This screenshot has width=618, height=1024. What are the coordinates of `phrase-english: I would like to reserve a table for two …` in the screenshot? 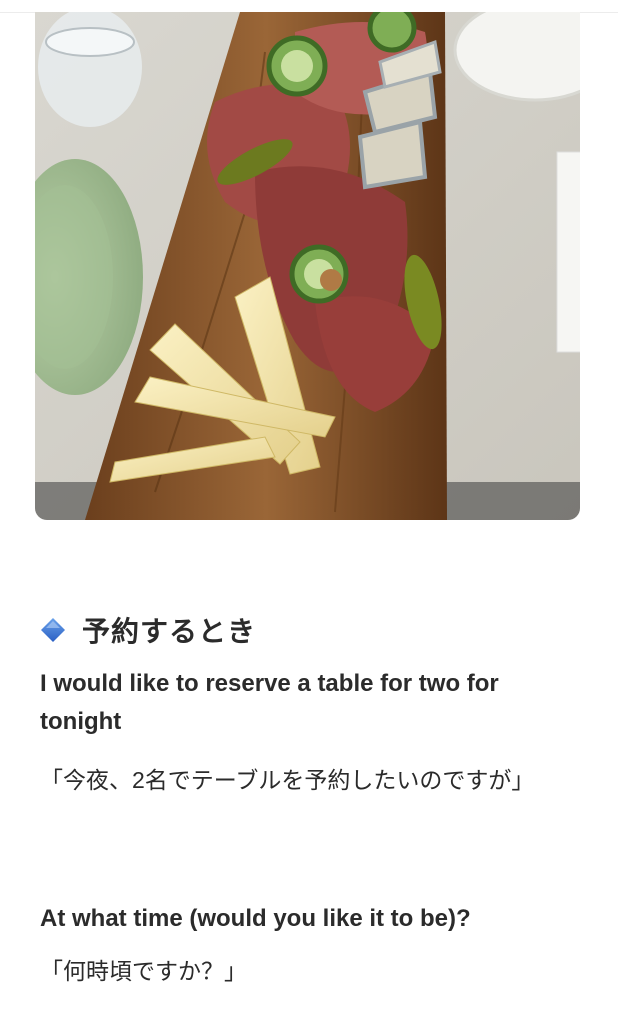 It's located at (269, 702).